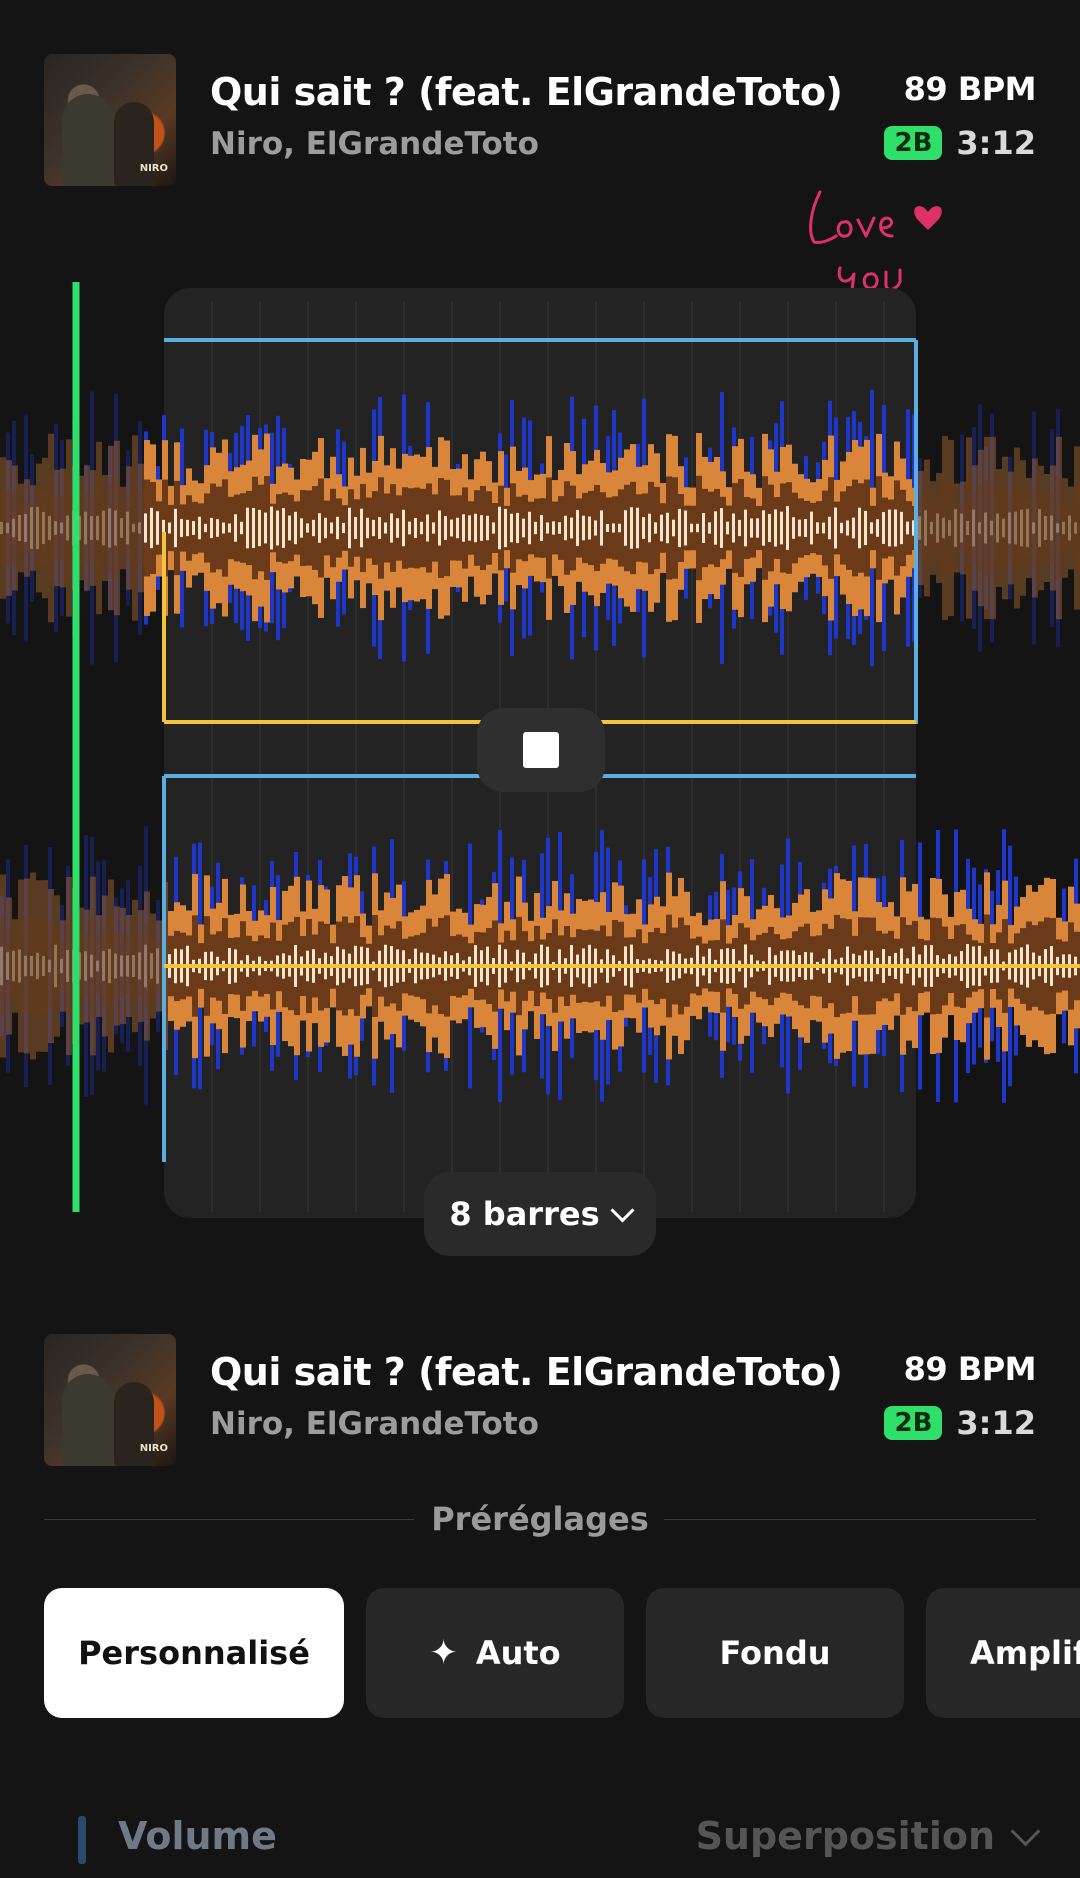 This screenshot has height=1878, width=1080. Describe the element at coordinates (524, 1214) in the screenshot. I see `loop-length-label: 8 barres` at that location.